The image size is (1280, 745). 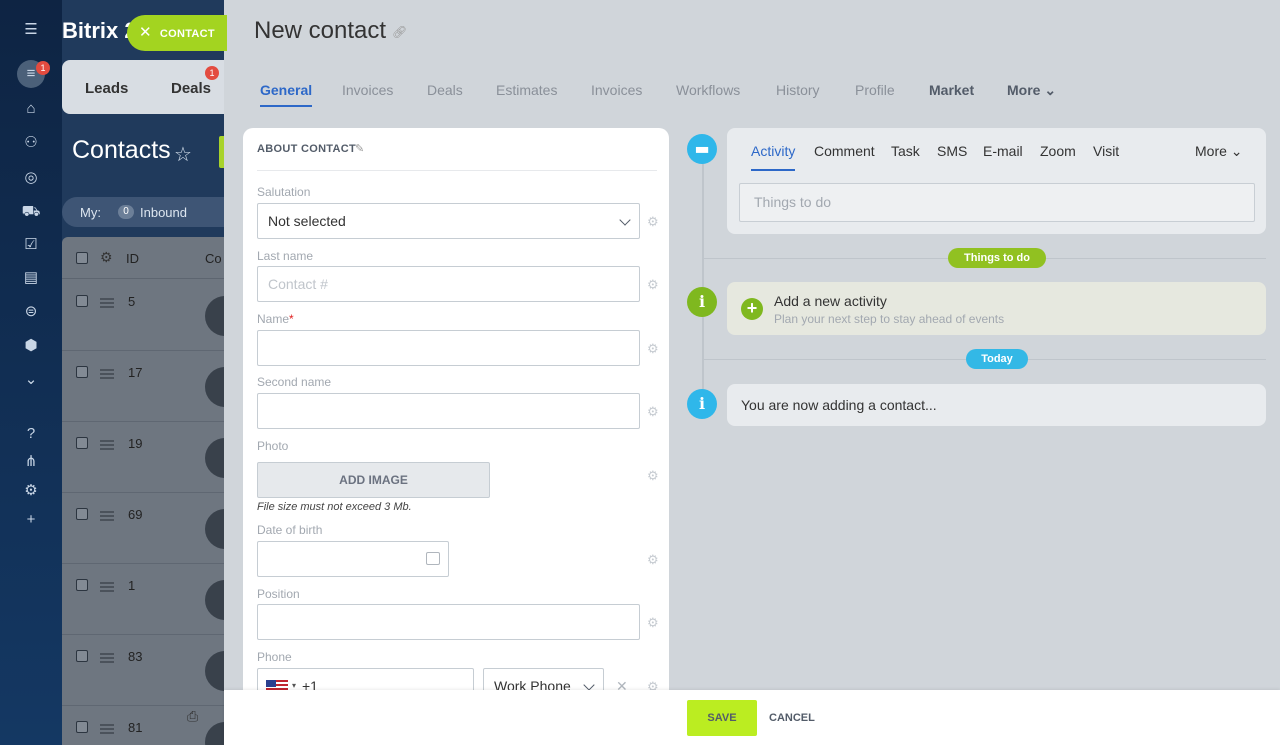 I want to click on brand-logo: Bitrix 2, so click(x=99, y=30).